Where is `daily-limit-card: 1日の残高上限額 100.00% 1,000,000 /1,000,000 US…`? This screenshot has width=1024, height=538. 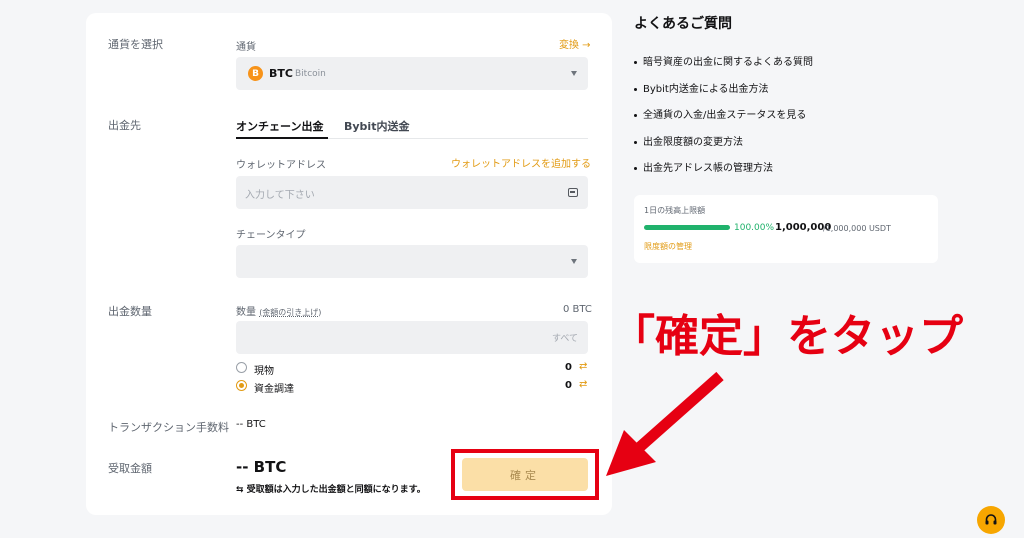 daily-limit-card: 1日の残高上限額 100.00% 1,000,000 /1,000,000 US… is located at coordinates (786, 229).